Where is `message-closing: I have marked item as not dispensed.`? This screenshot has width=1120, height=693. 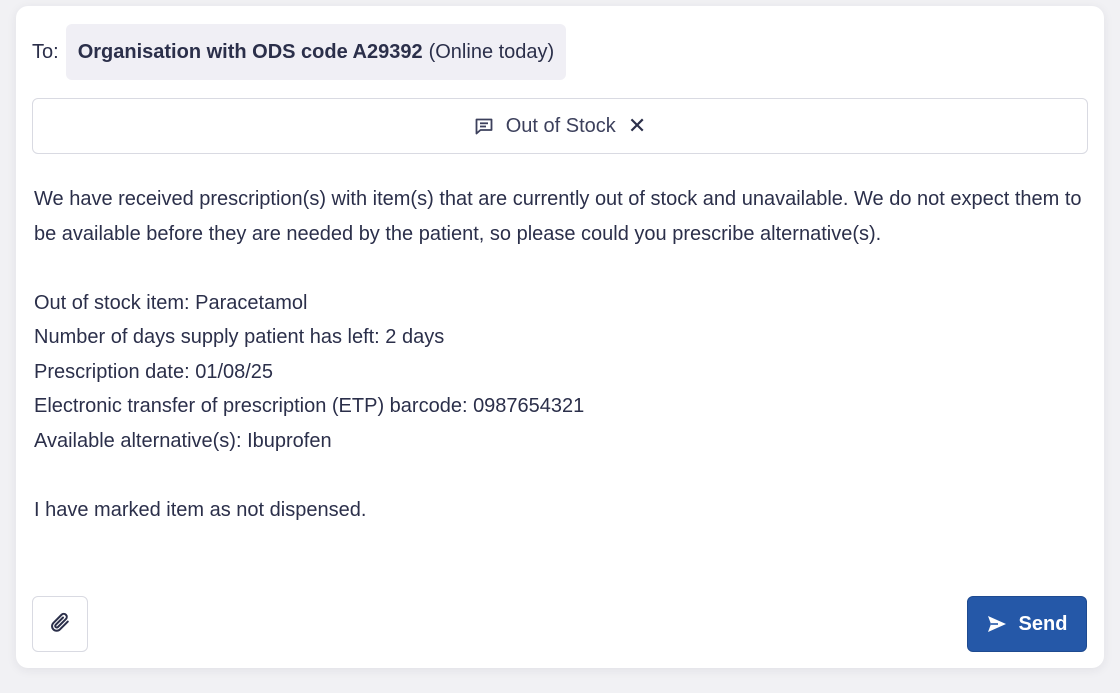
message-closing: I have marked item as not dispensed. is located at coordinates (200, 509).